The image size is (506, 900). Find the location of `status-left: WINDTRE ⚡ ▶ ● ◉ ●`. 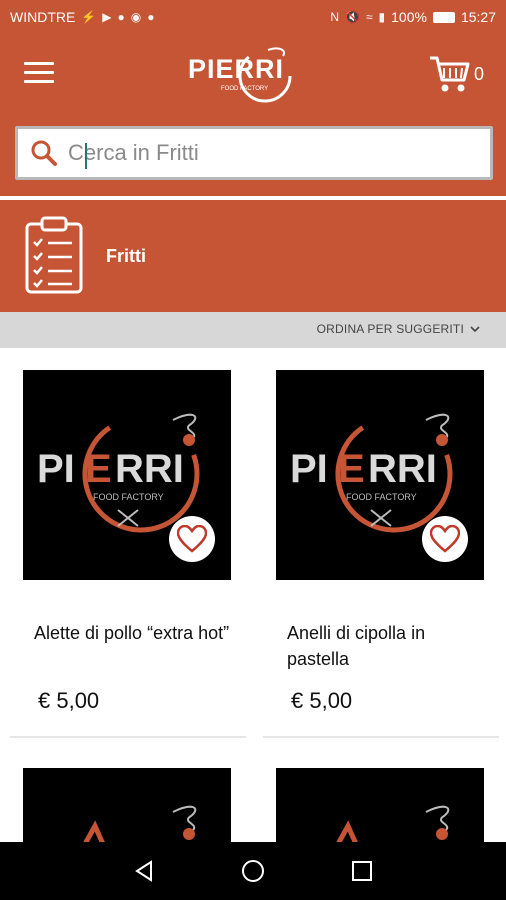

status-left: WINDTRE ⚡ ▶ ● ◉ ● is located at coordinates (82, 17).